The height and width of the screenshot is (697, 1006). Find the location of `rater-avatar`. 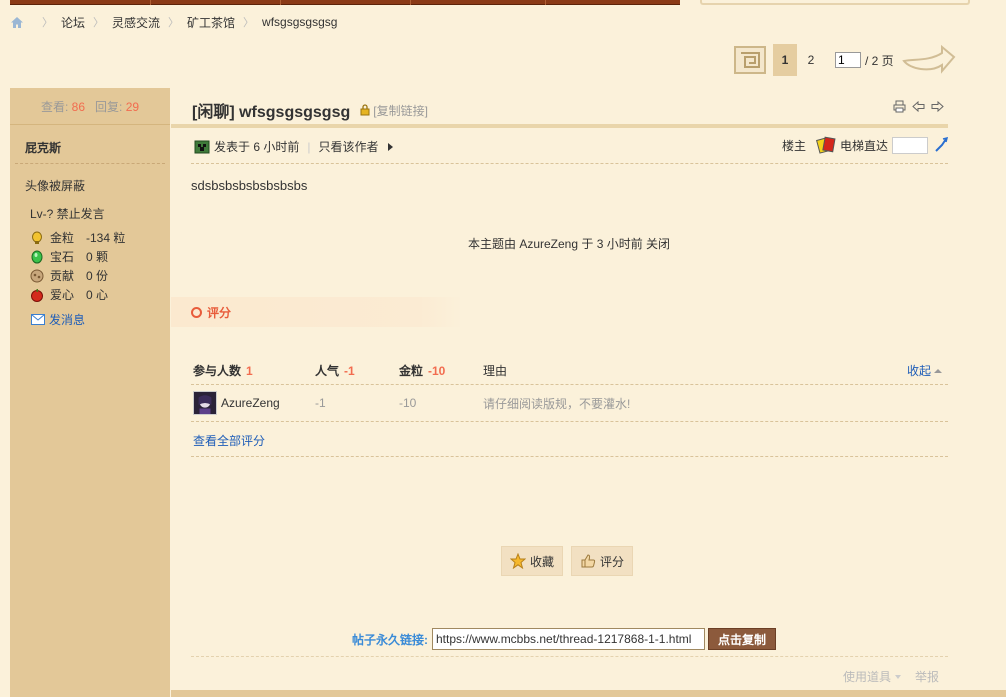

rater-avatar is located at coordinates (205, 403).